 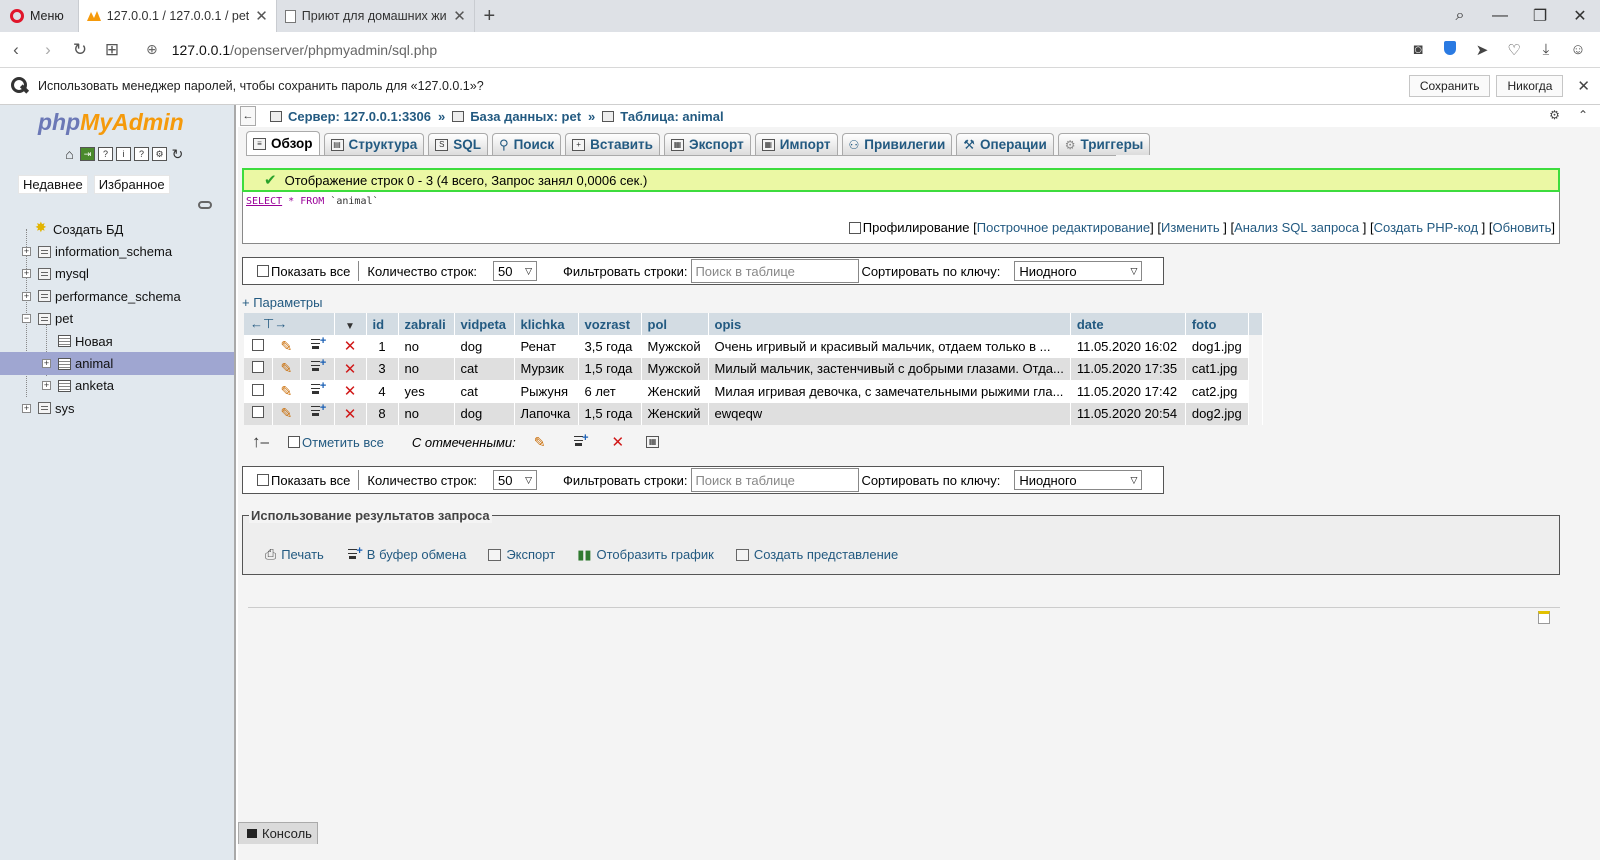 I want to click on back-icon: ‹, so click(x=16, y=50).